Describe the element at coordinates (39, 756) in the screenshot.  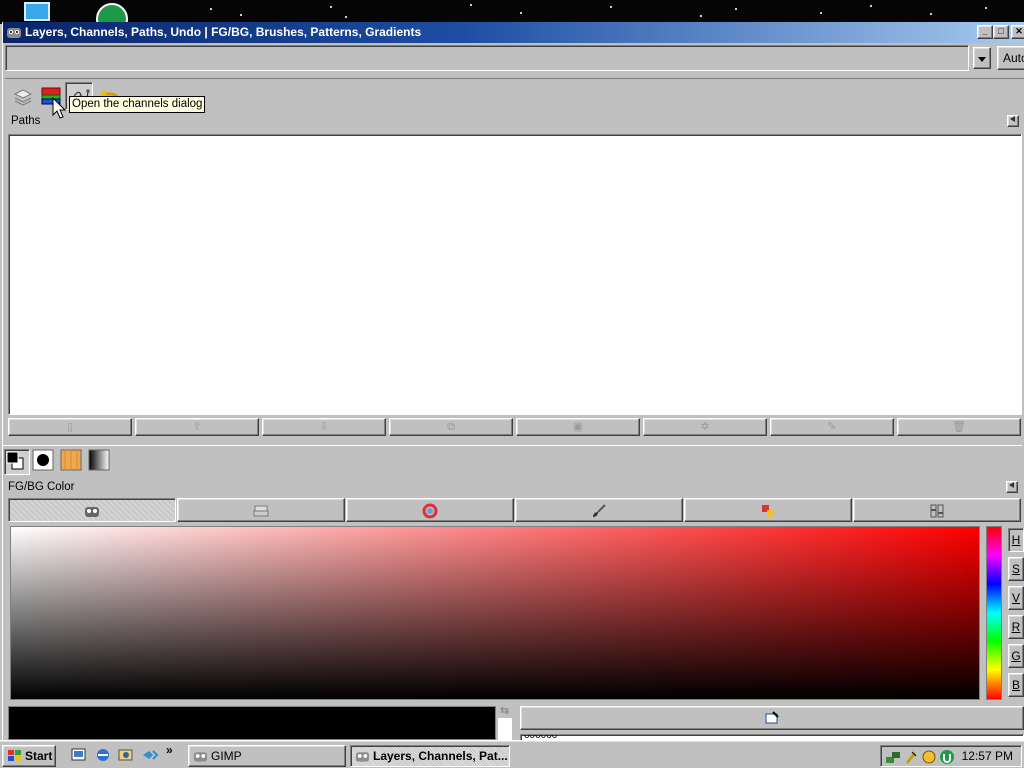
I see `start-label: Start` at that location.